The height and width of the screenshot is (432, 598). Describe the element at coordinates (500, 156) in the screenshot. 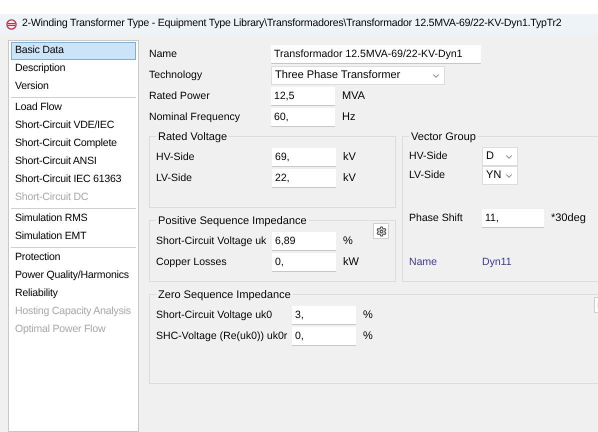

I see `dropdown: D` at that location.